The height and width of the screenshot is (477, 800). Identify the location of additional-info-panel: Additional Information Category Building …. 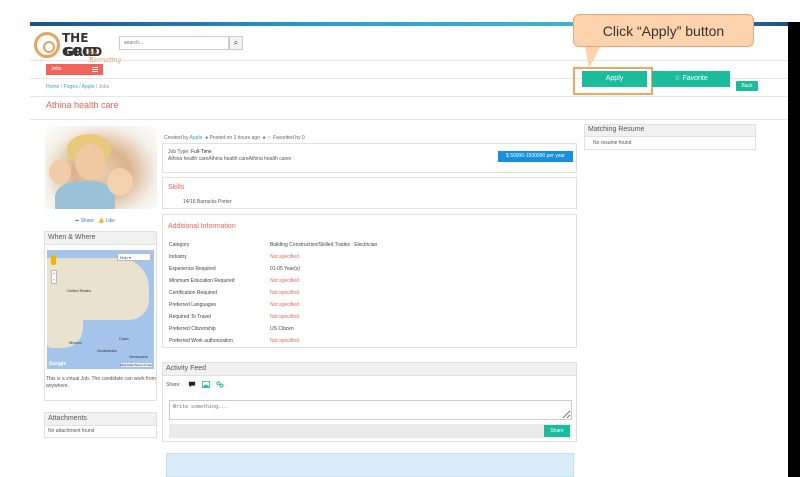
(369, 281).